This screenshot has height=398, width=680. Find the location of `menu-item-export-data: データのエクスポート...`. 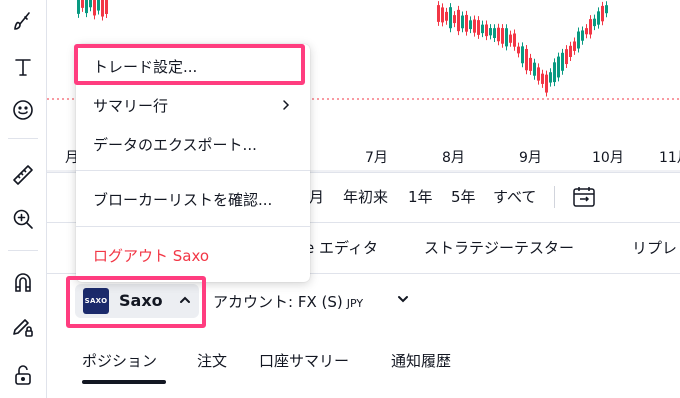

menu-item-export-data: データのエクスポート... is located at coordinates (175, 144).